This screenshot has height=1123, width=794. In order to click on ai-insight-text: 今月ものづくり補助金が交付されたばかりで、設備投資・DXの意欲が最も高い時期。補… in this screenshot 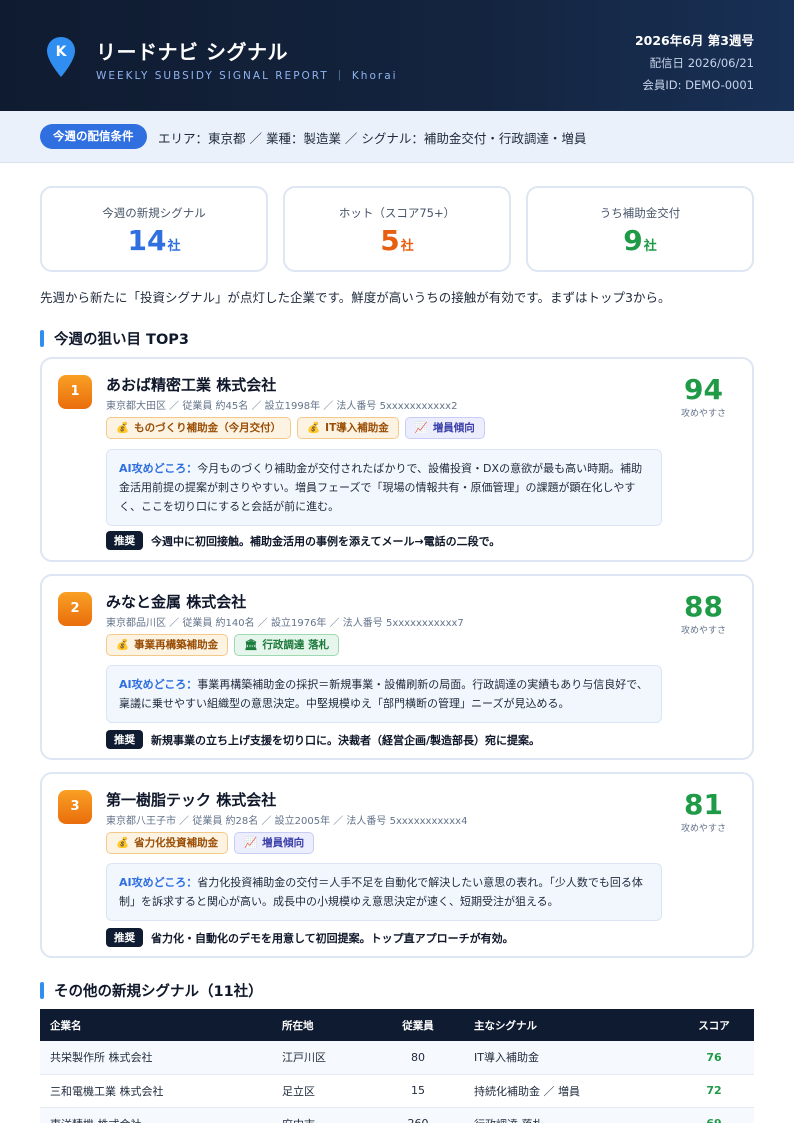, I will do `click(381, 487)`.